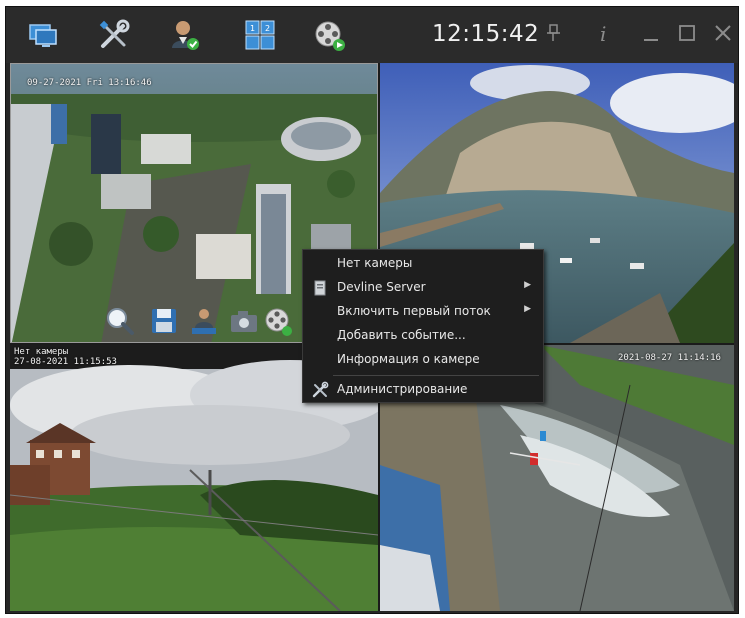 The height and width of the screenshot is (618, 745). Describe the element at coordinates (252, 28) in the screenshot. I see `svg-text: 1` at that location.